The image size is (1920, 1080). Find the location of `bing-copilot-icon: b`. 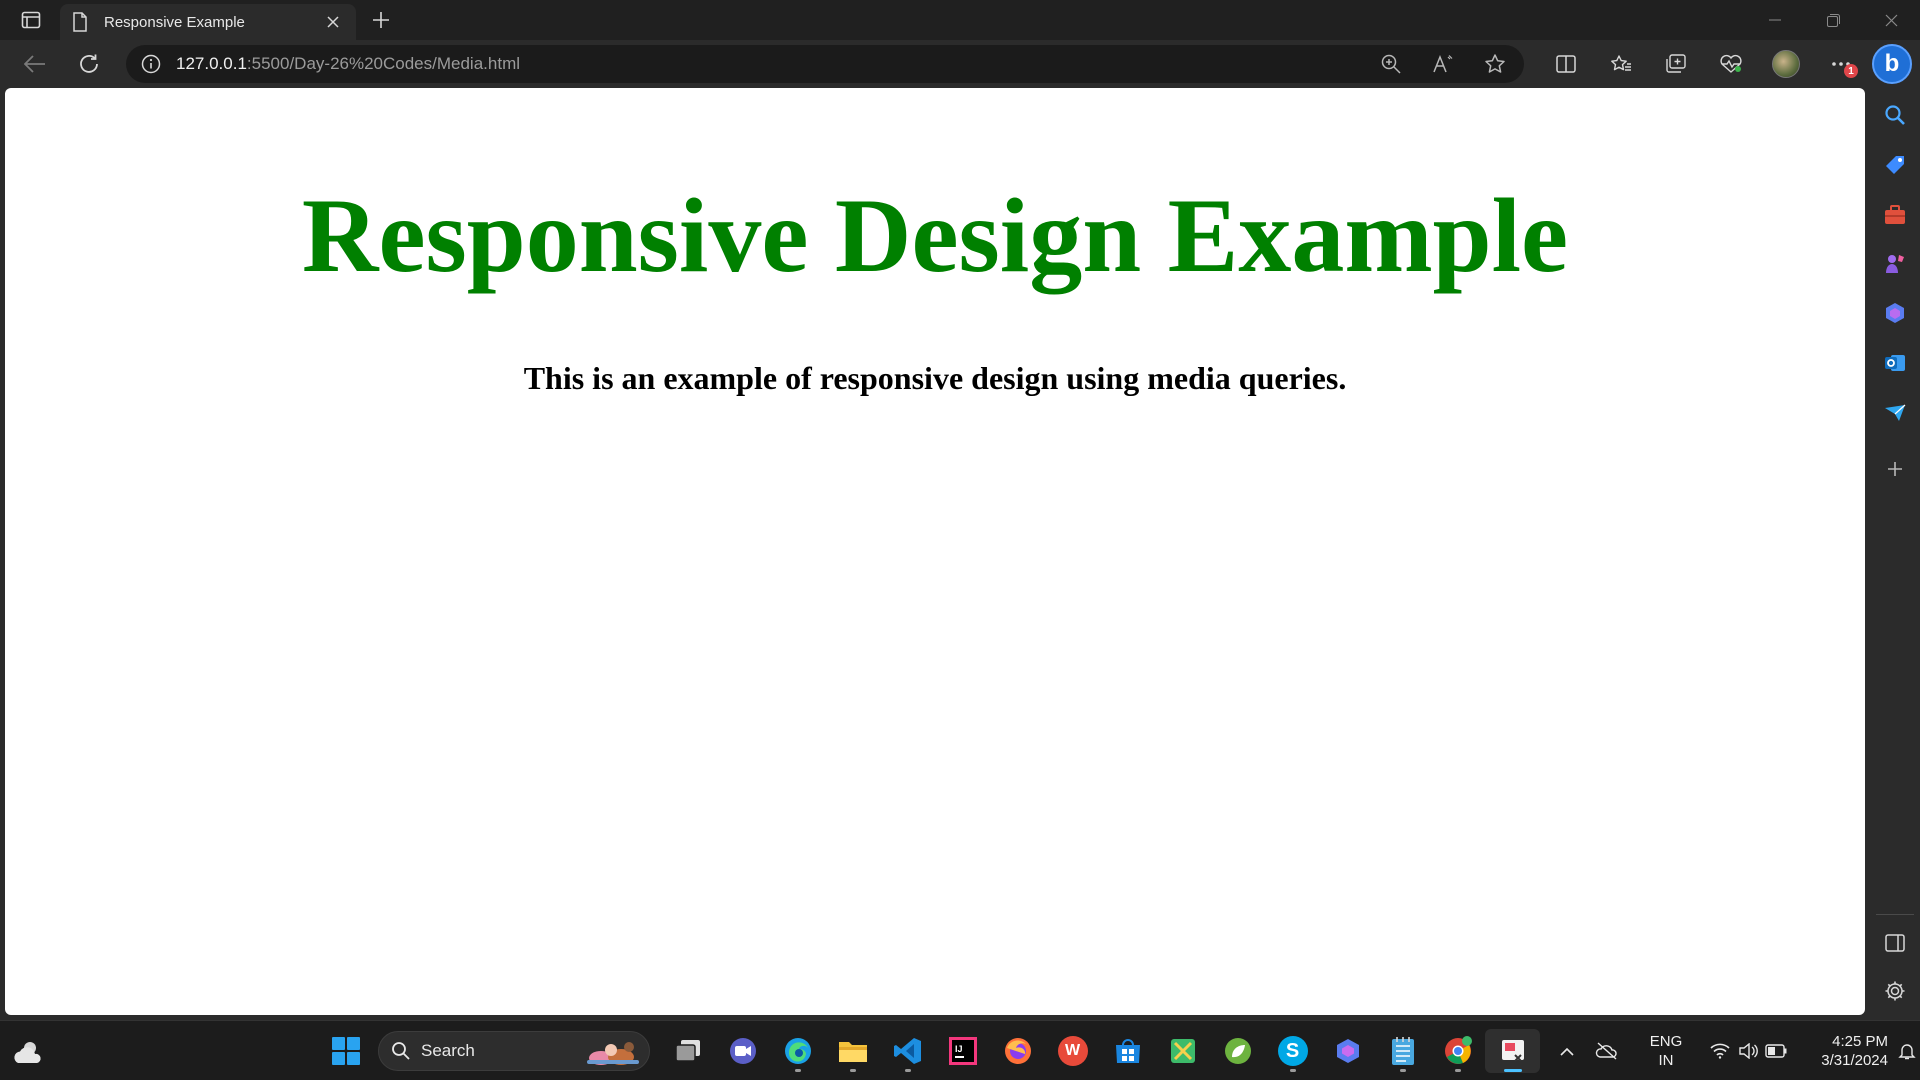

bing-copilot-icon: b is located at coordinates (1892, 64).